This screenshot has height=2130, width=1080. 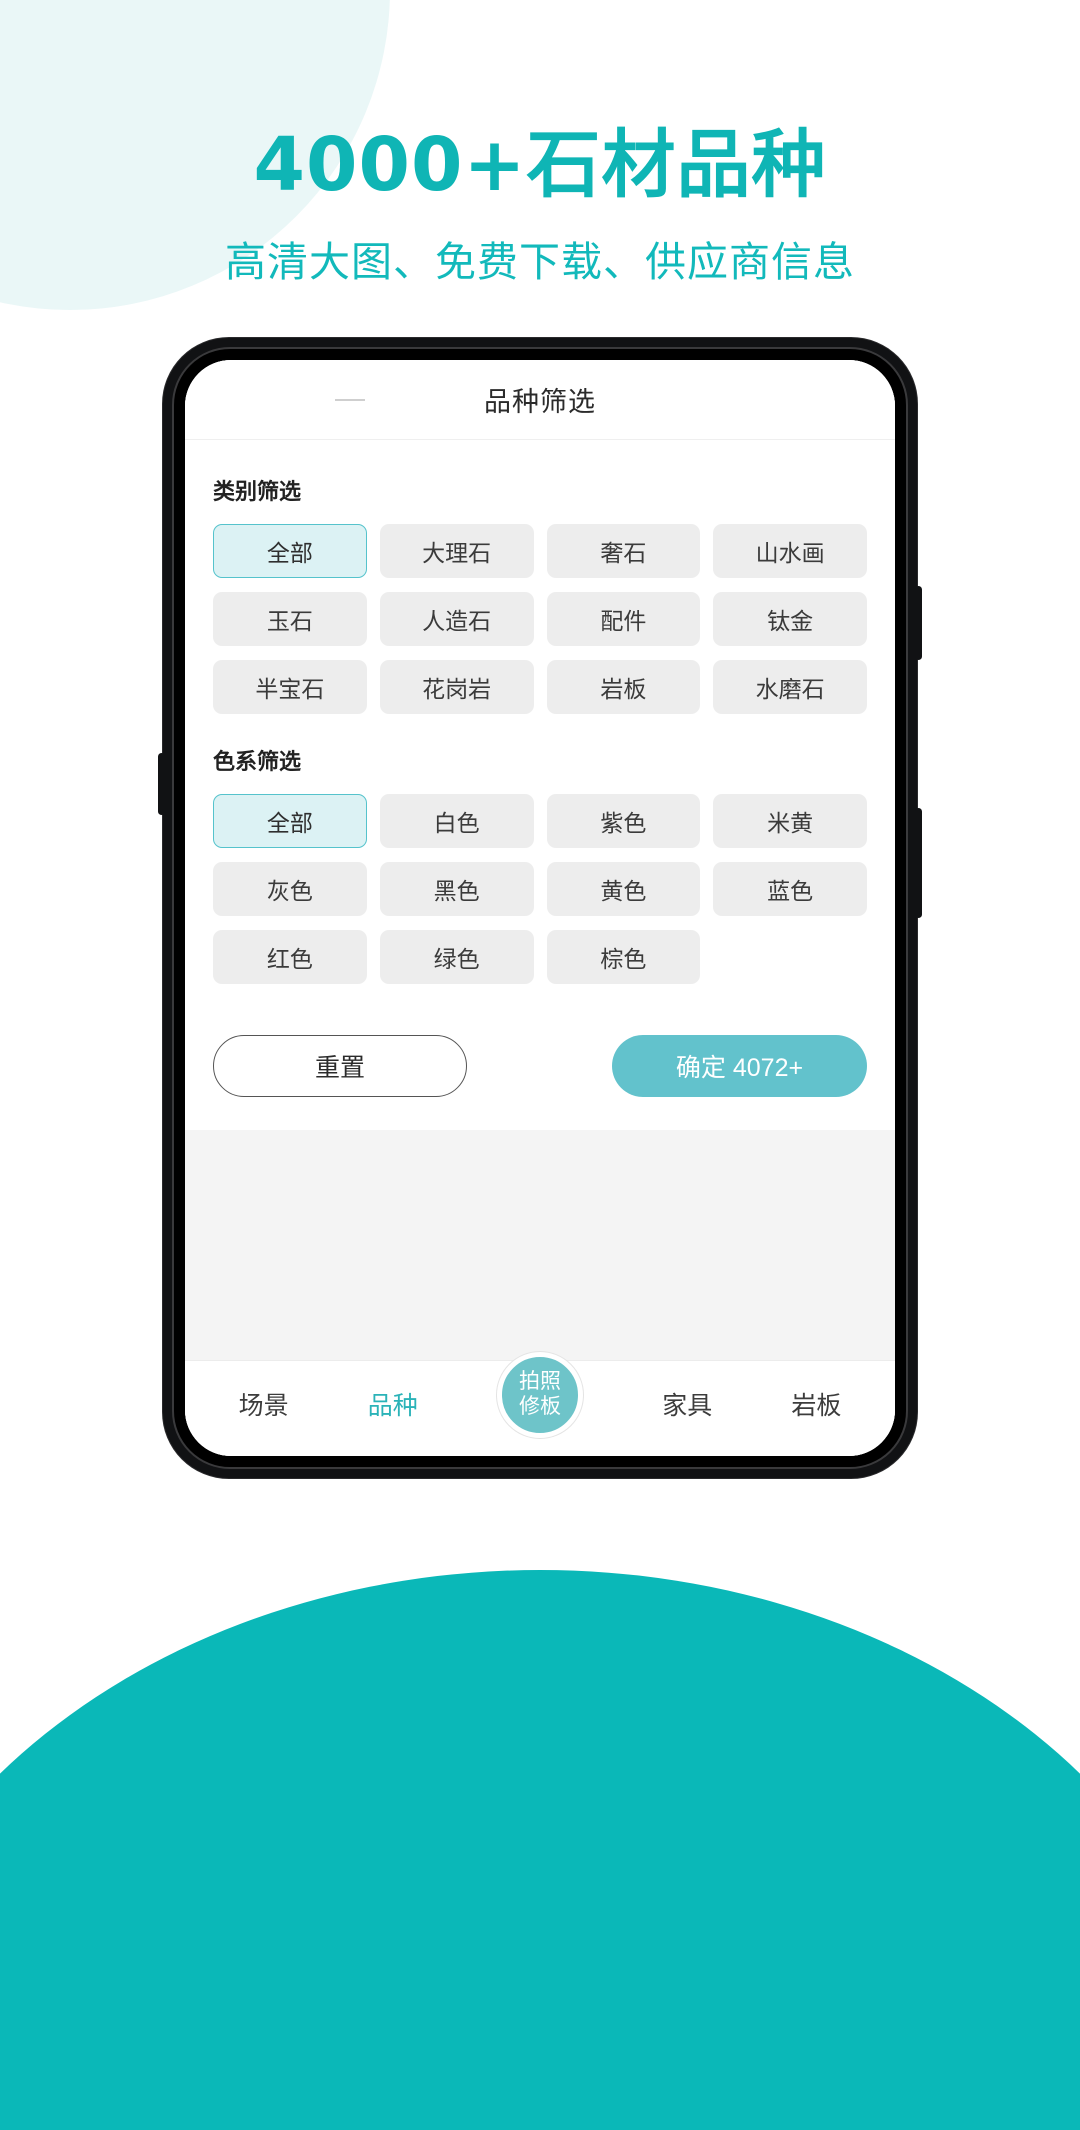 I want to click on chip-category-artificial-stone: 人造石, so click(x=456, y=619).